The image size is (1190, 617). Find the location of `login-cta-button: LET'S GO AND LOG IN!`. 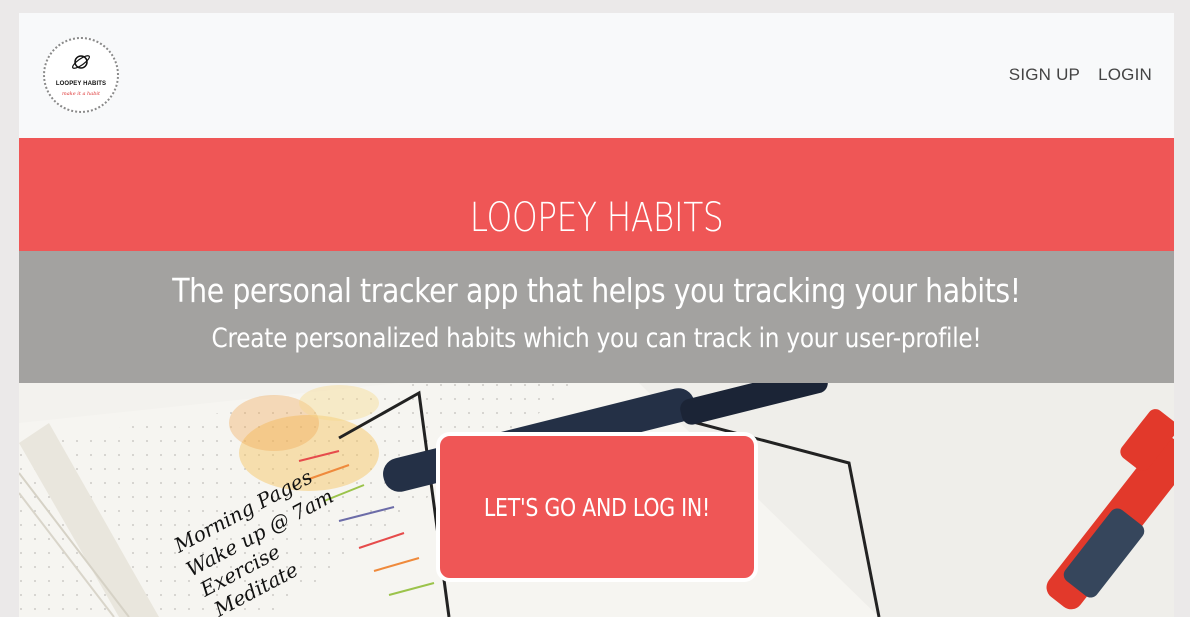

login-cta-button: LET'S GO AND LOG IN! is located at coordinates (597, 507).